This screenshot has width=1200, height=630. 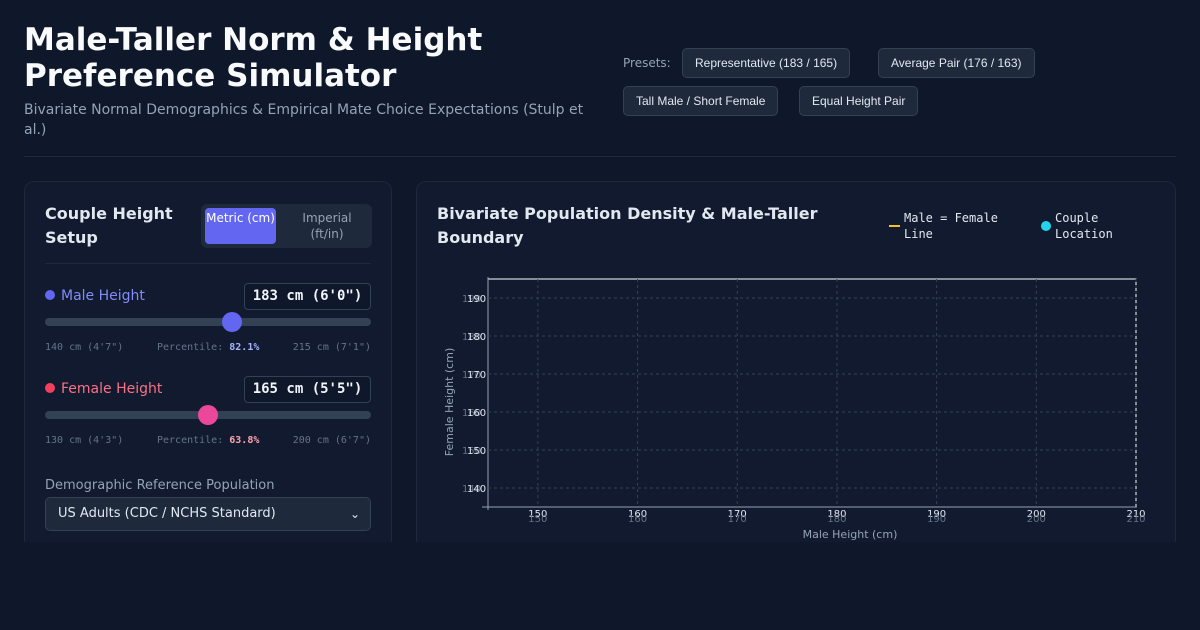 What do you see at coordinates (701, 101) in the screenshot?
I see `preset-tall-male-short-female-button: Tall Male / Short Female` at bounding box center [701, 101].